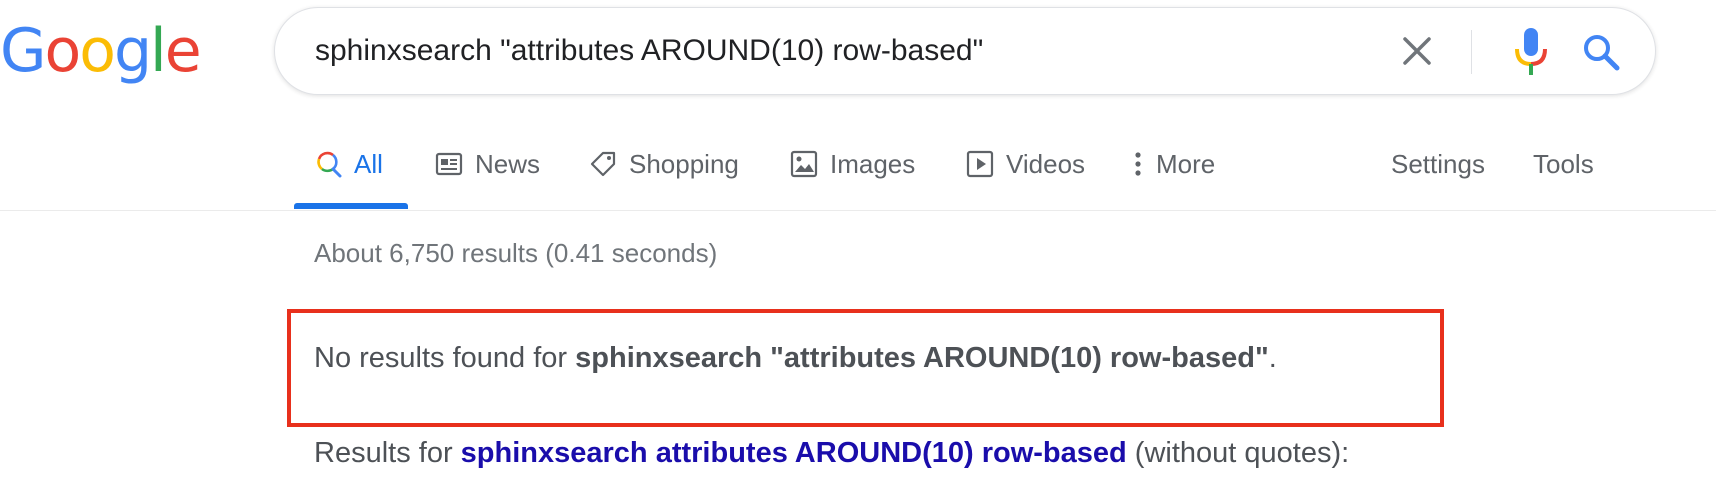 The height and width of the screenshot is (498, 1716). I want to click on logo-letter-e: e, so click(183, 51).